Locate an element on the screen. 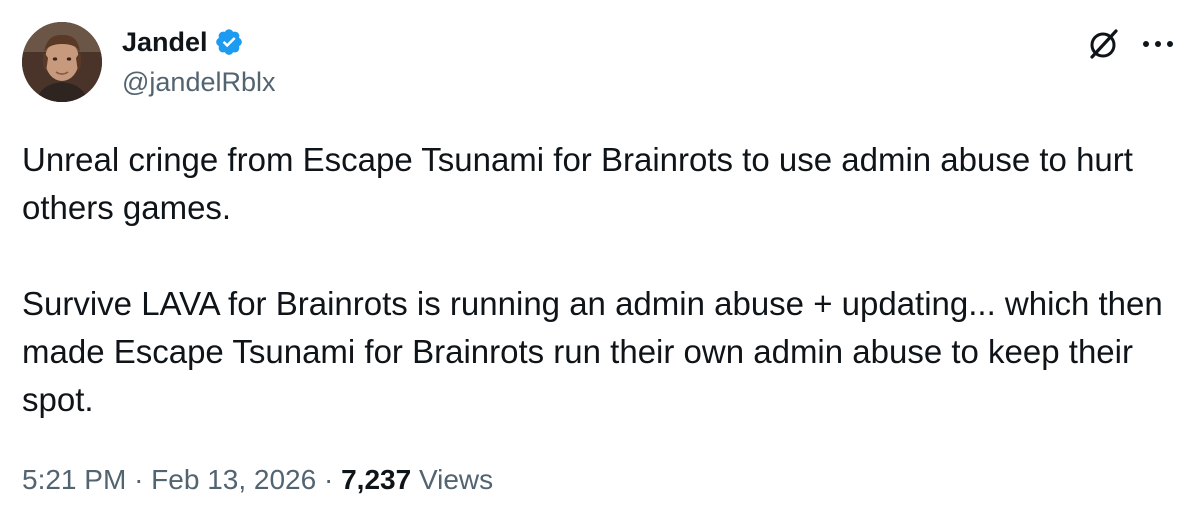 This screenshot has height=520, width=1200. verified-badge-icon is located at coordinates (229, 42).